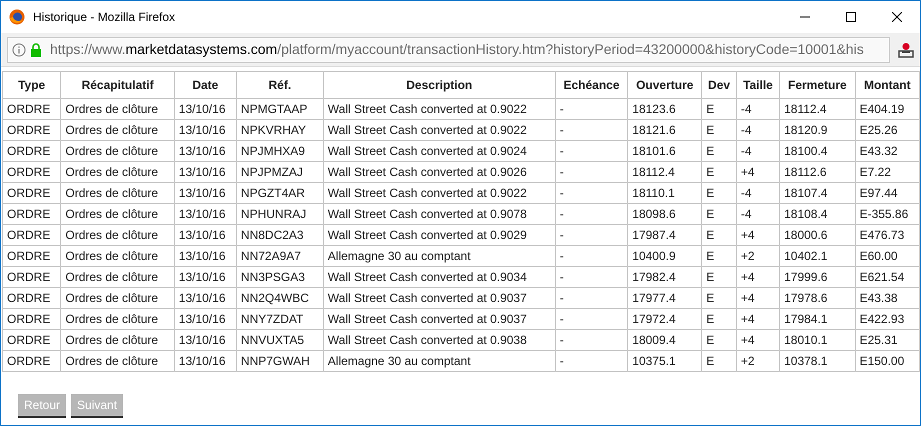 This screenshot has height=426, width=921. I want to click on table-cell: Wall Street Cash converted at 0.9029, so click(439, 235).